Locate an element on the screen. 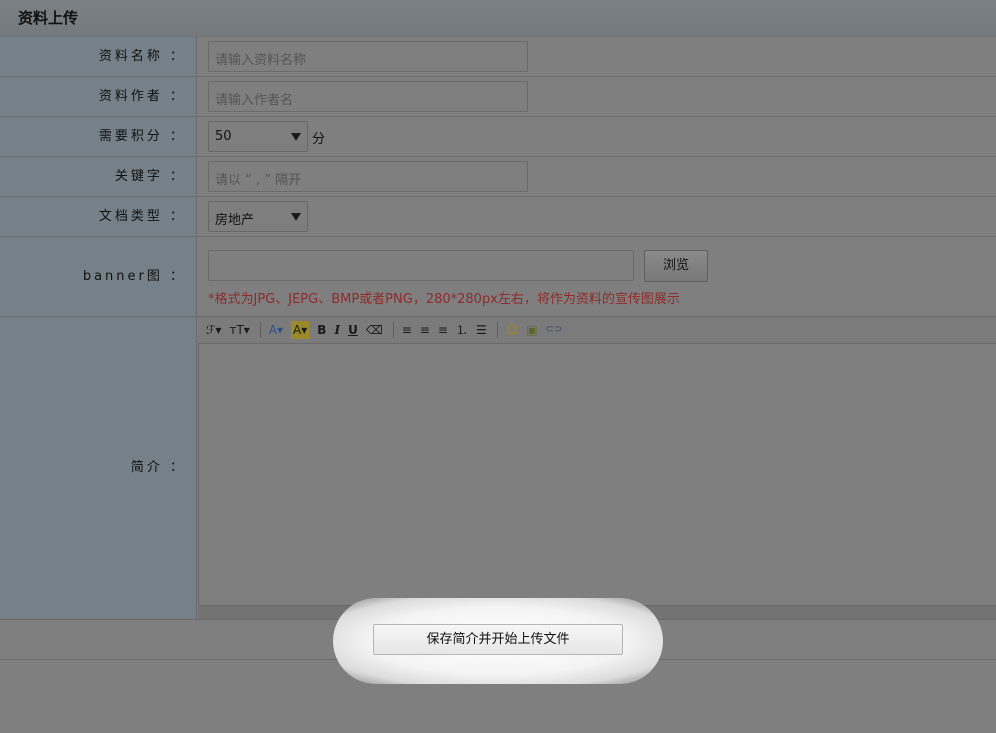  align-center-icon: ≡ is located at coordinates (425, 330).